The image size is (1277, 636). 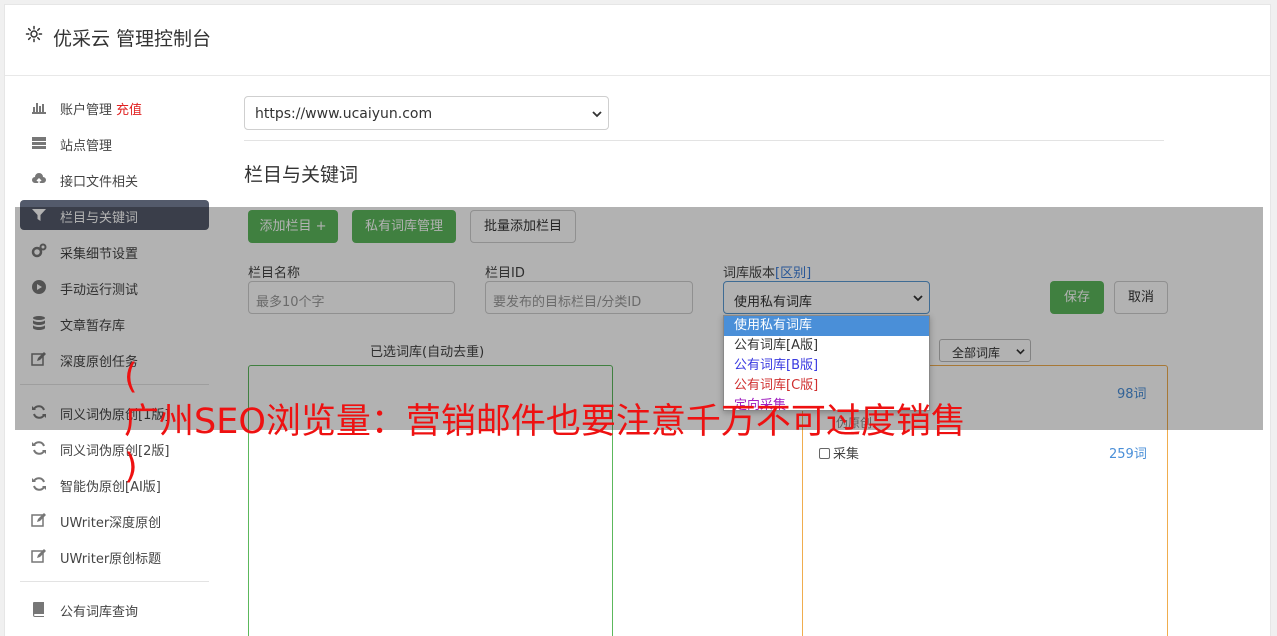 I want to click on sidebar-item-sites: 站点管理, so click(x=114, y=143).